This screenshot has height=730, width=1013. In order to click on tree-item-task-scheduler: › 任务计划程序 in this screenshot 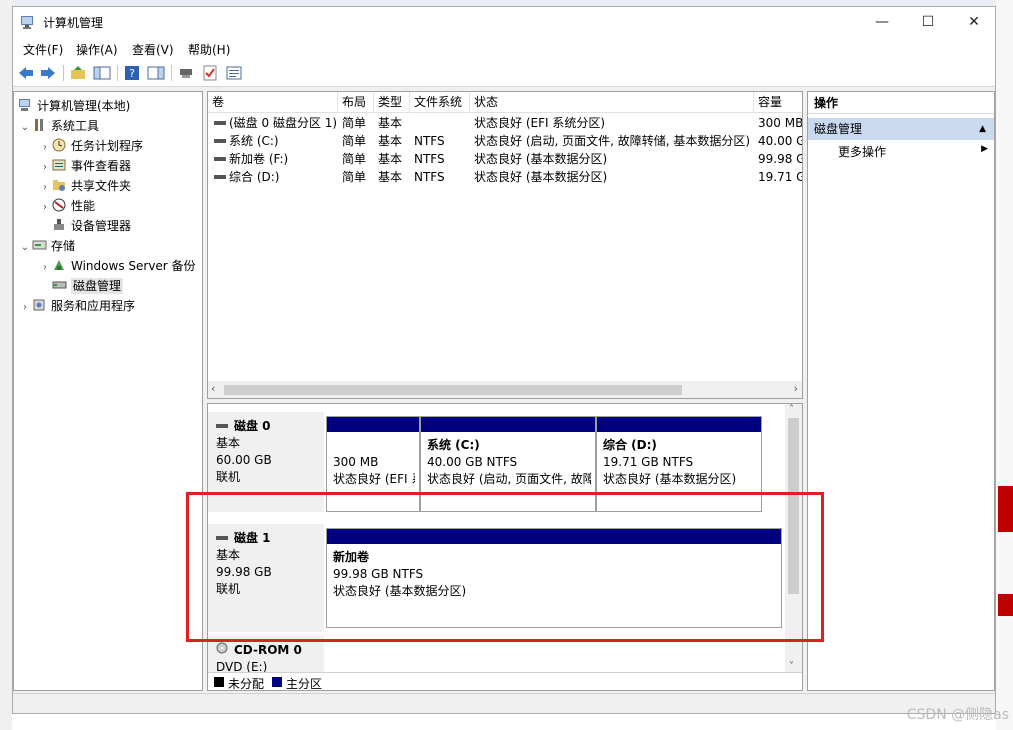, I will do `click(90, 146)`.